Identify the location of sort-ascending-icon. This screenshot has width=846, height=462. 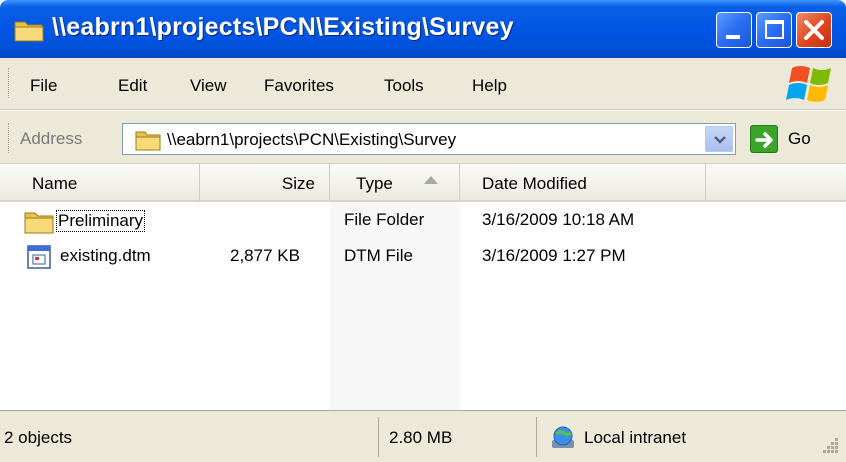
(431, 180).